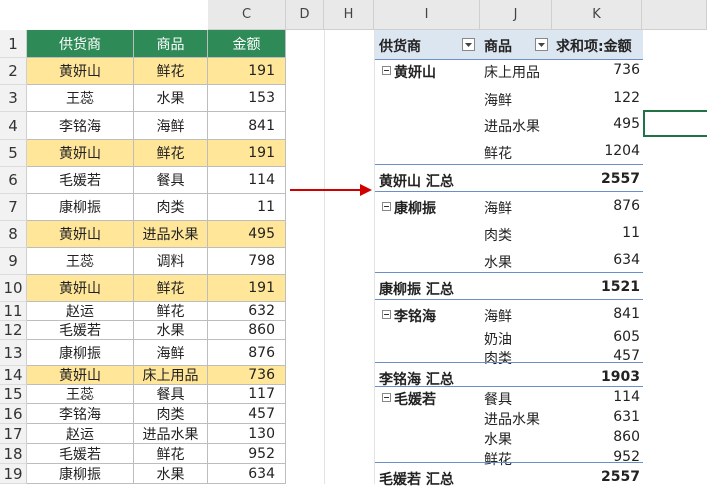 The height and width of the screenshot is (489, 707). I want to click on red-arrow-icon, so click(331, 190).